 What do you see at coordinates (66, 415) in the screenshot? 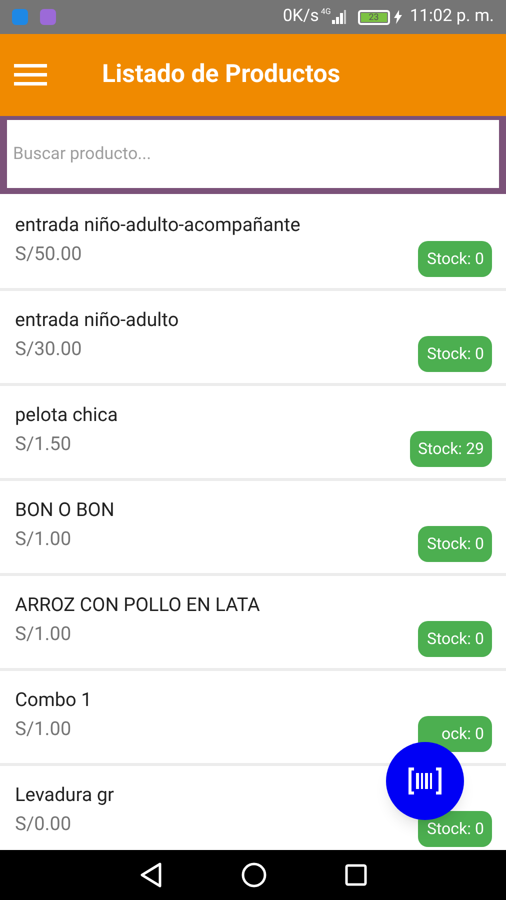
I see `product-name: pelota chica` at bounding box center [66, 415].